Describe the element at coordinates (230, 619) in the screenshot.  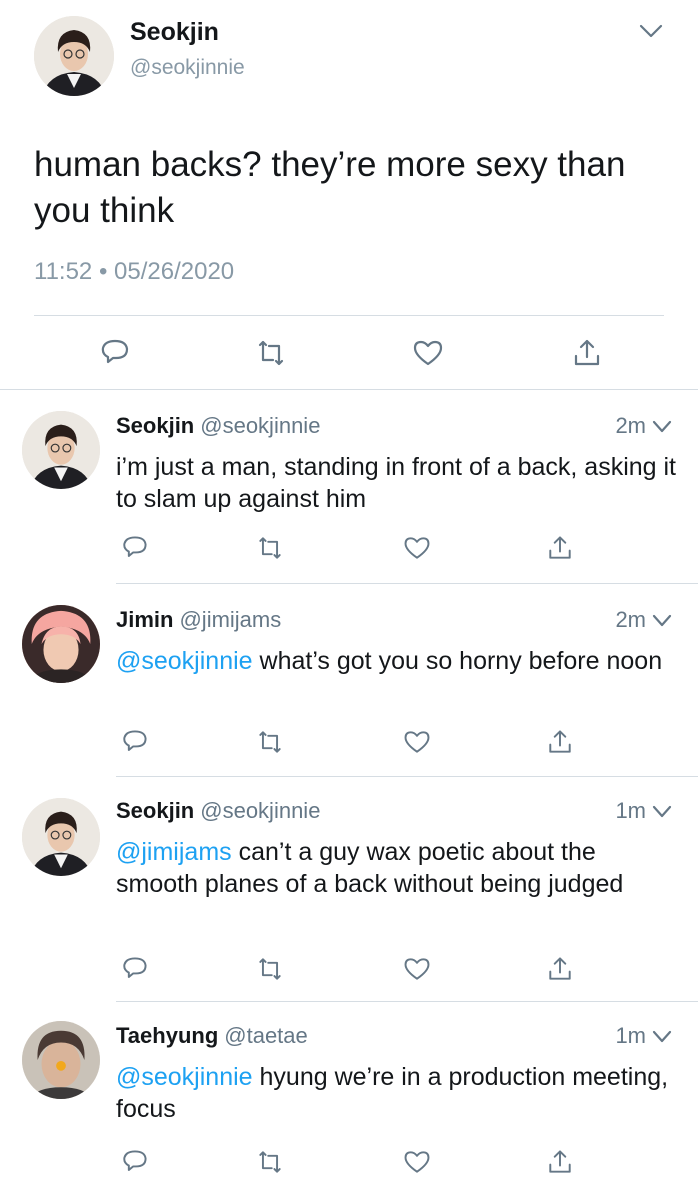
I see `author-handle: @jimijams` at that location.